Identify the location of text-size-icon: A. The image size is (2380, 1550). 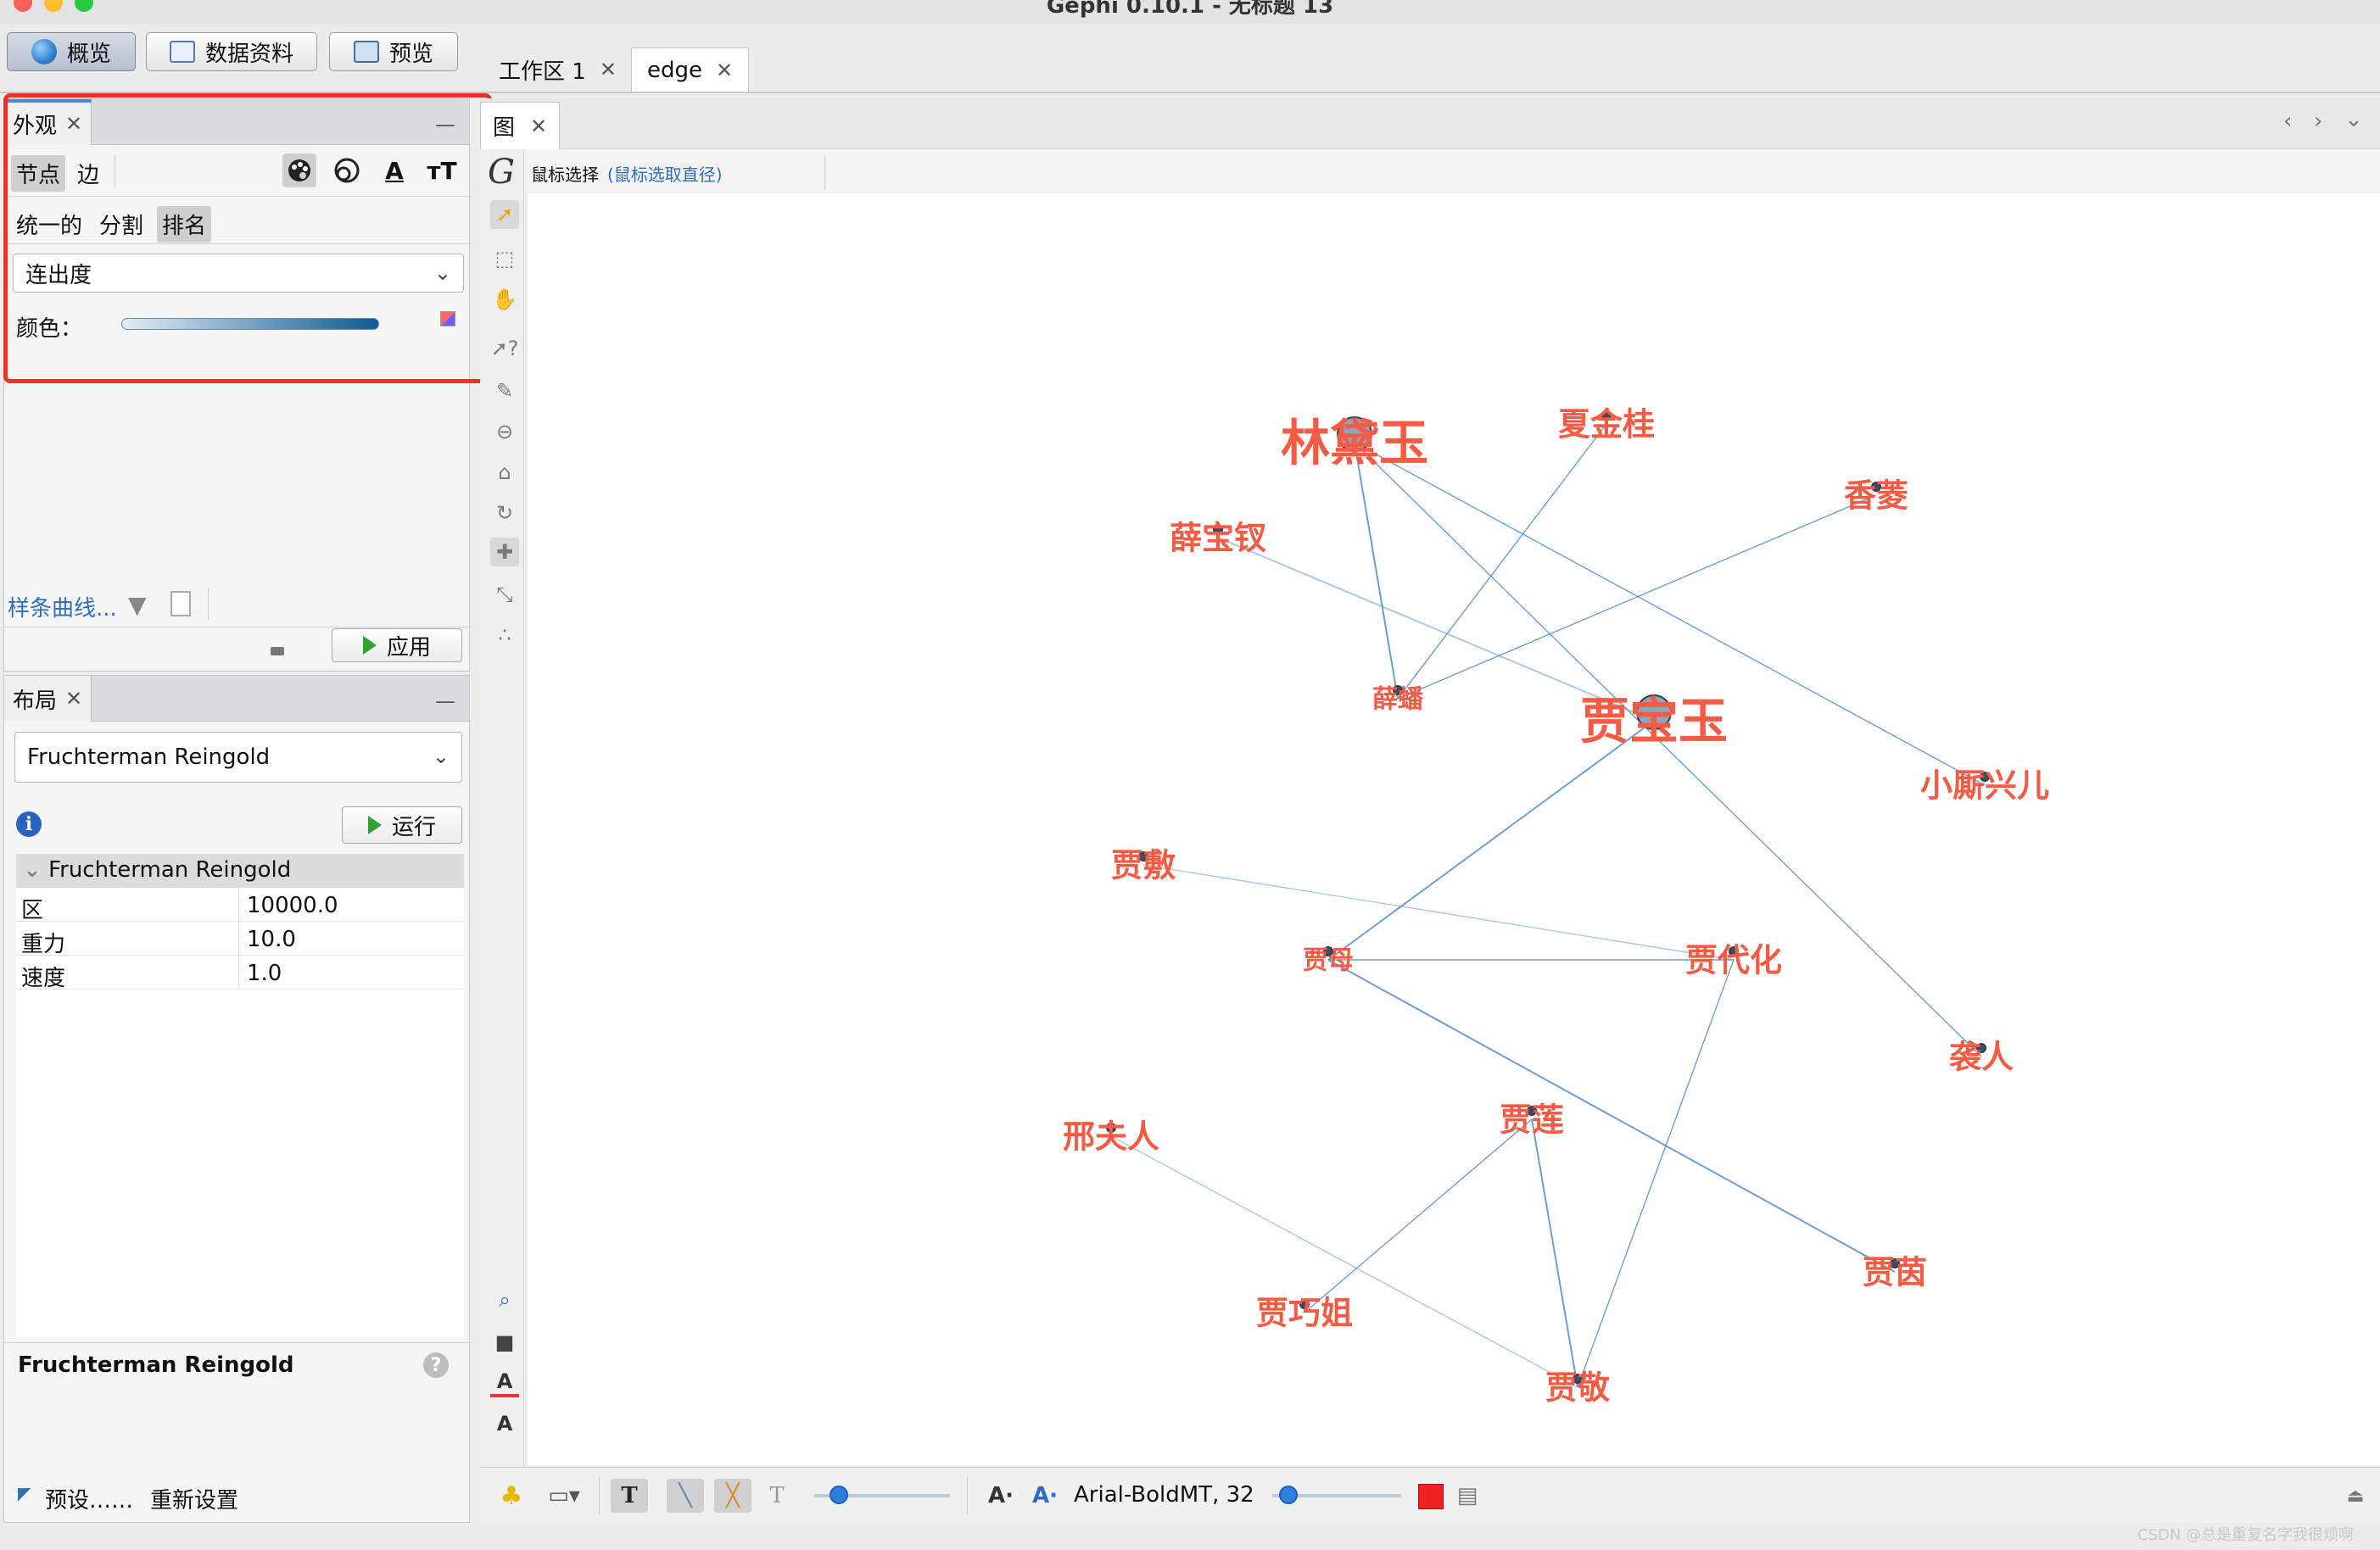
(504, 1423).